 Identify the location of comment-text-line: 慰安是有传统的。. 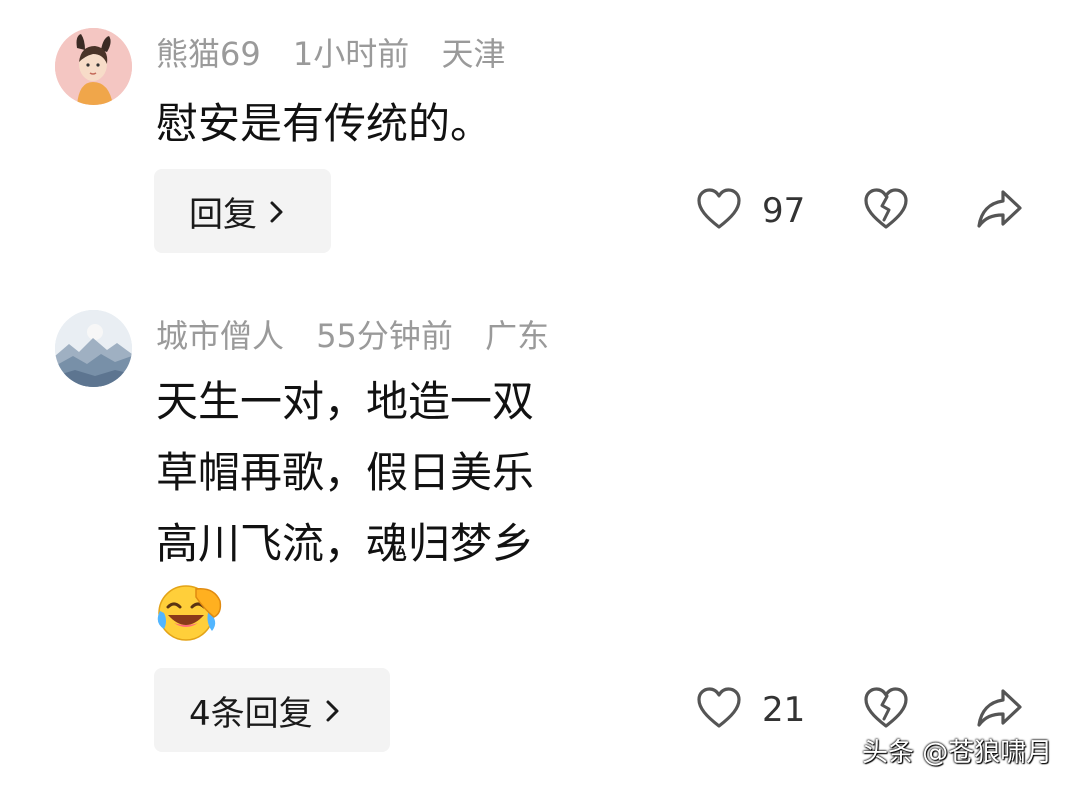
(324, 123).